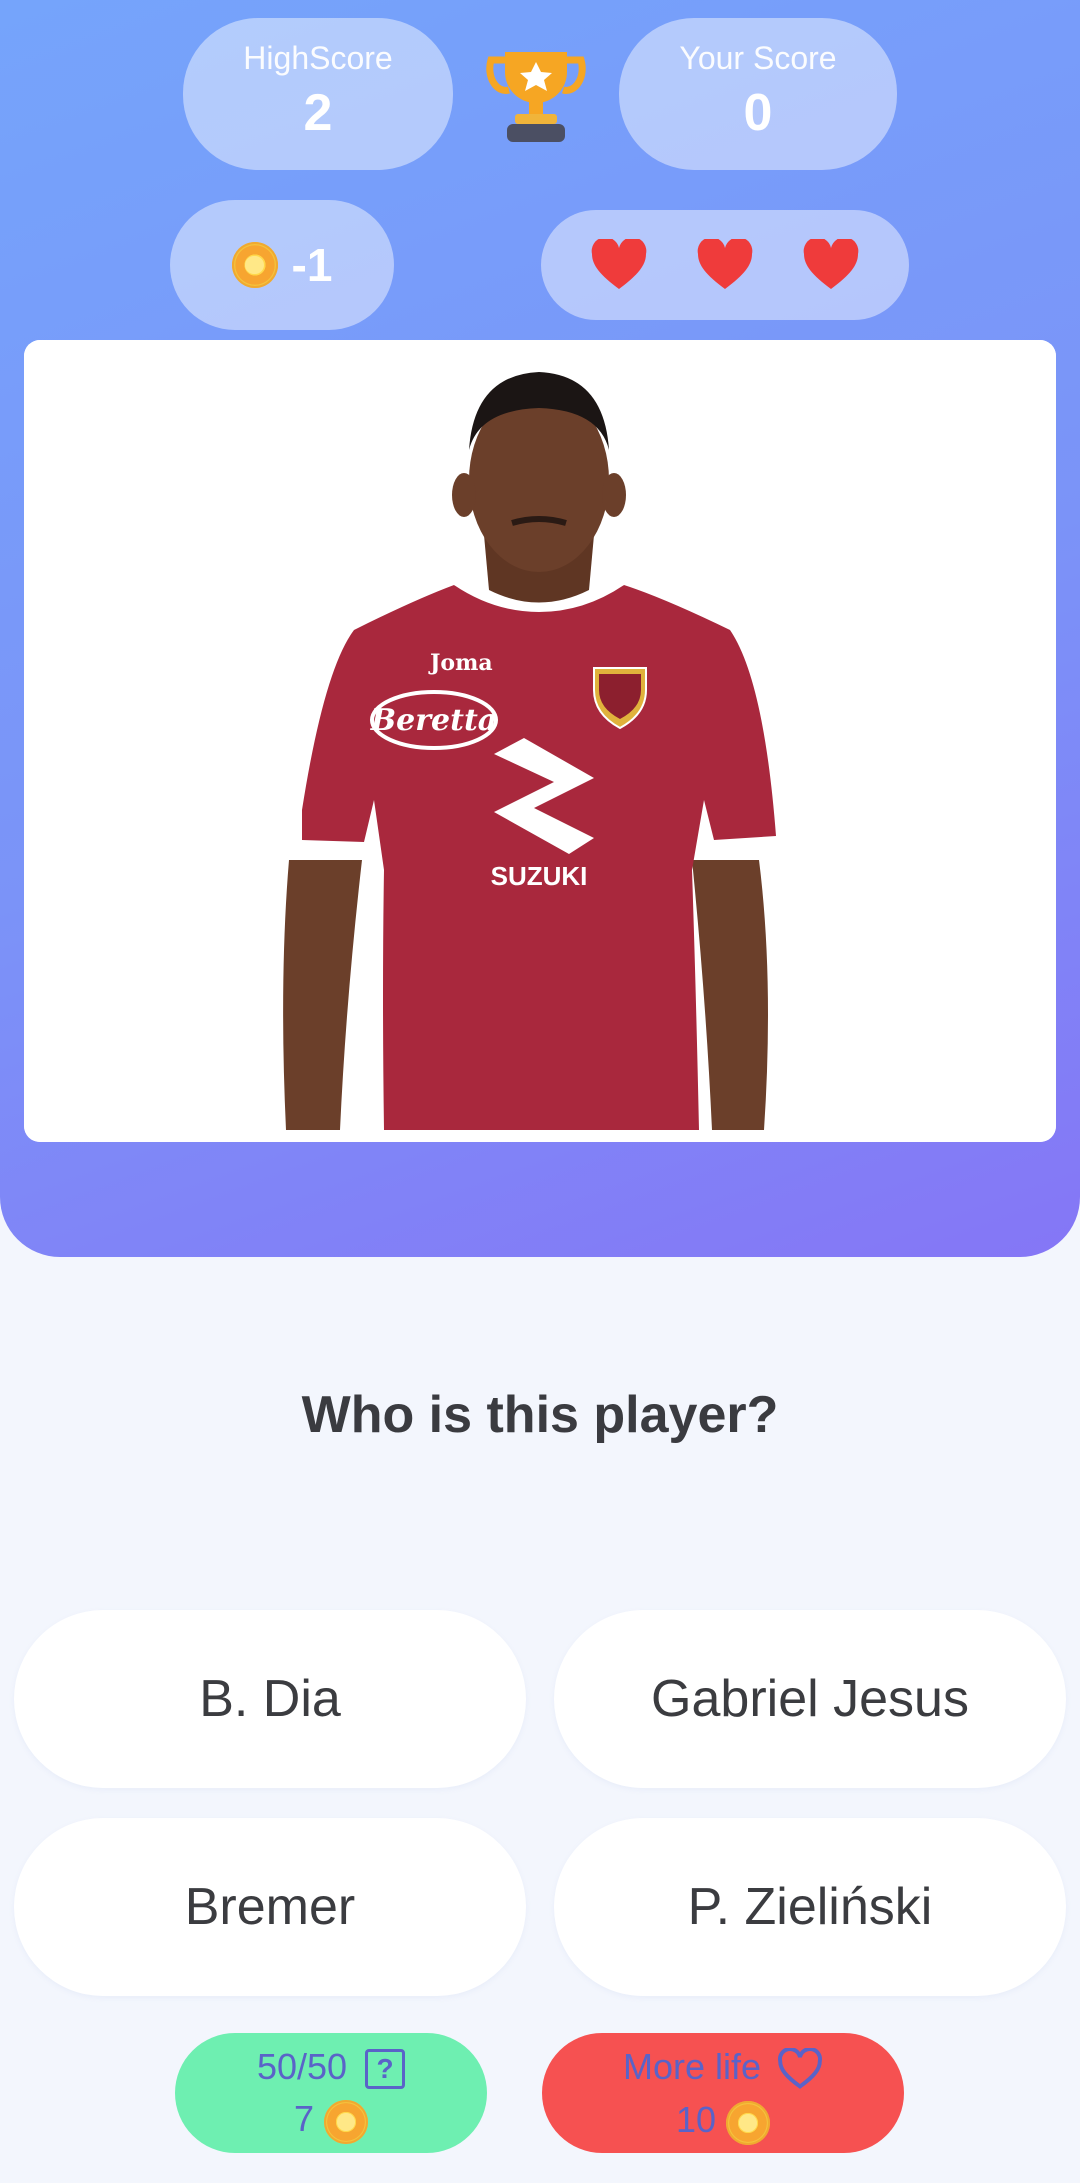 The height and width of the screenshot is (2183, 1080). What do you see at coordinates (696, 2120) in the screenshot?
I see `more-life-cost: 10` at bounding box center [696, 2120].